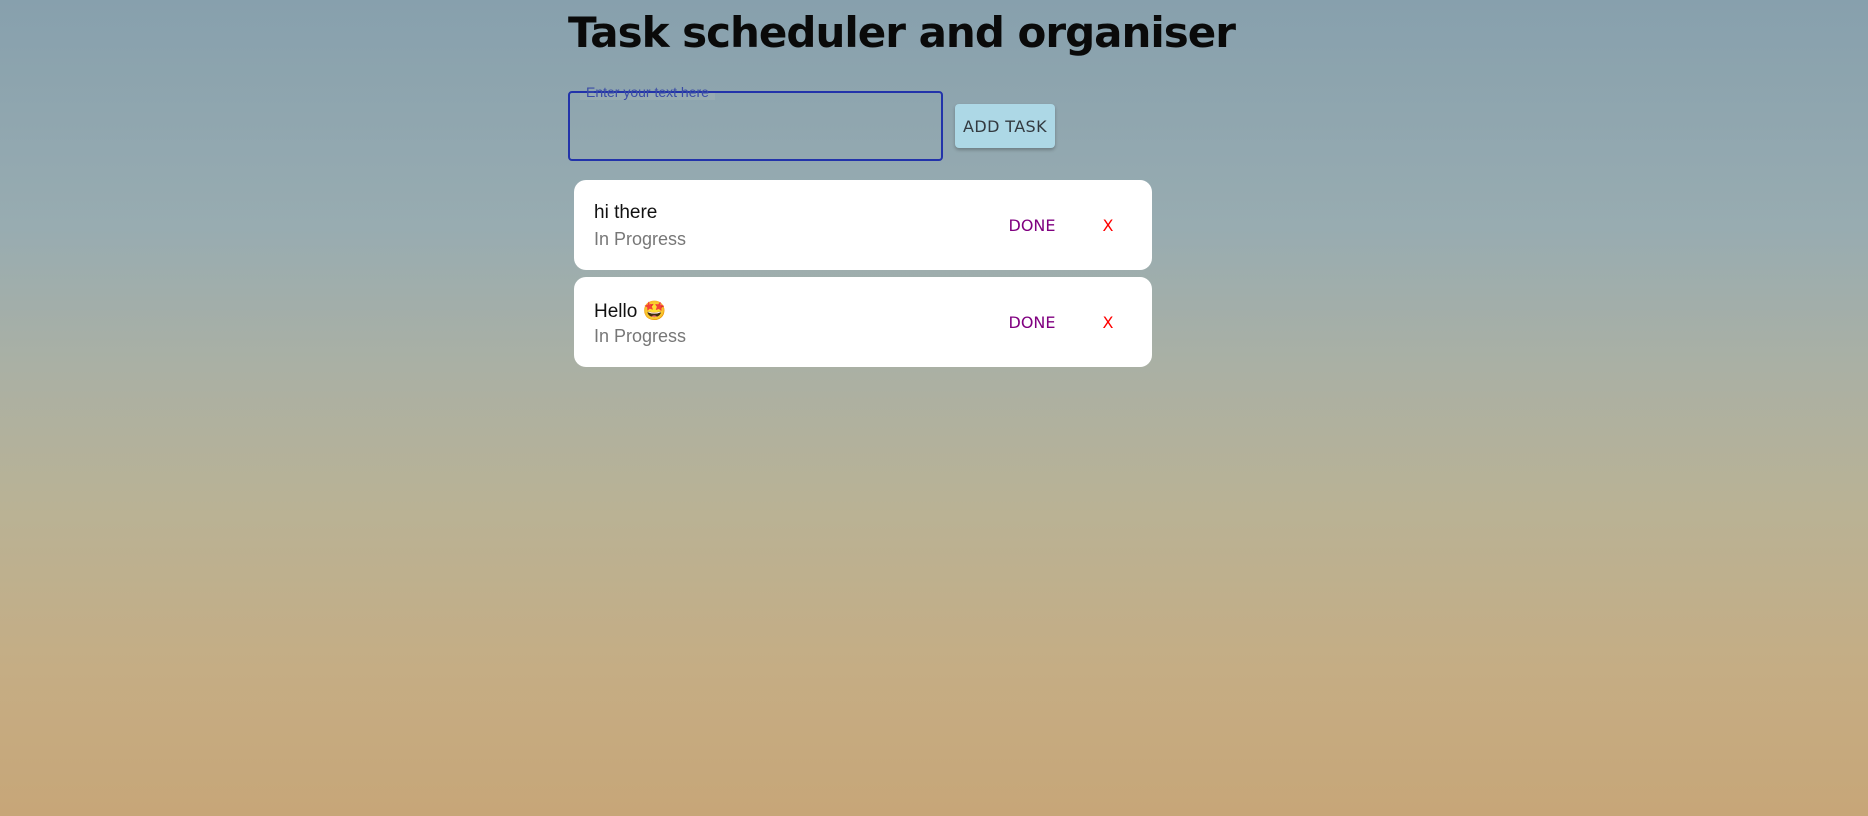 The width and height of the screenshot is (1868, 816). Describe the element at coordinates (863, 322) in the screenshot. I see `task-card: Hello 🤩 In Progress DONE X` at that location.